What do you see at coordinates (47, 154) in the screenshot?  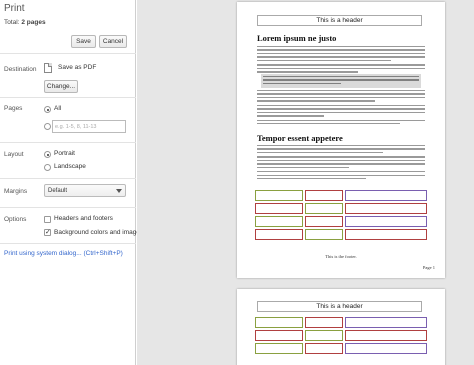 I see `portrait-radio` at bounding box center [47, 154].